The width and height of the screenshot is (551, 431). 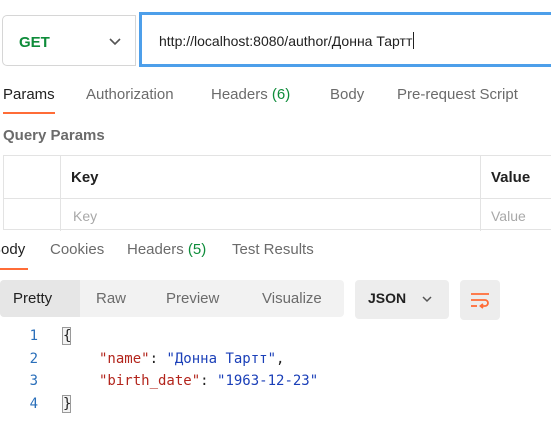 What do you see at coordinates (292, 298) in the screenshot?
I see `format-visualize: Visualize` at bounding box center [292, 298].